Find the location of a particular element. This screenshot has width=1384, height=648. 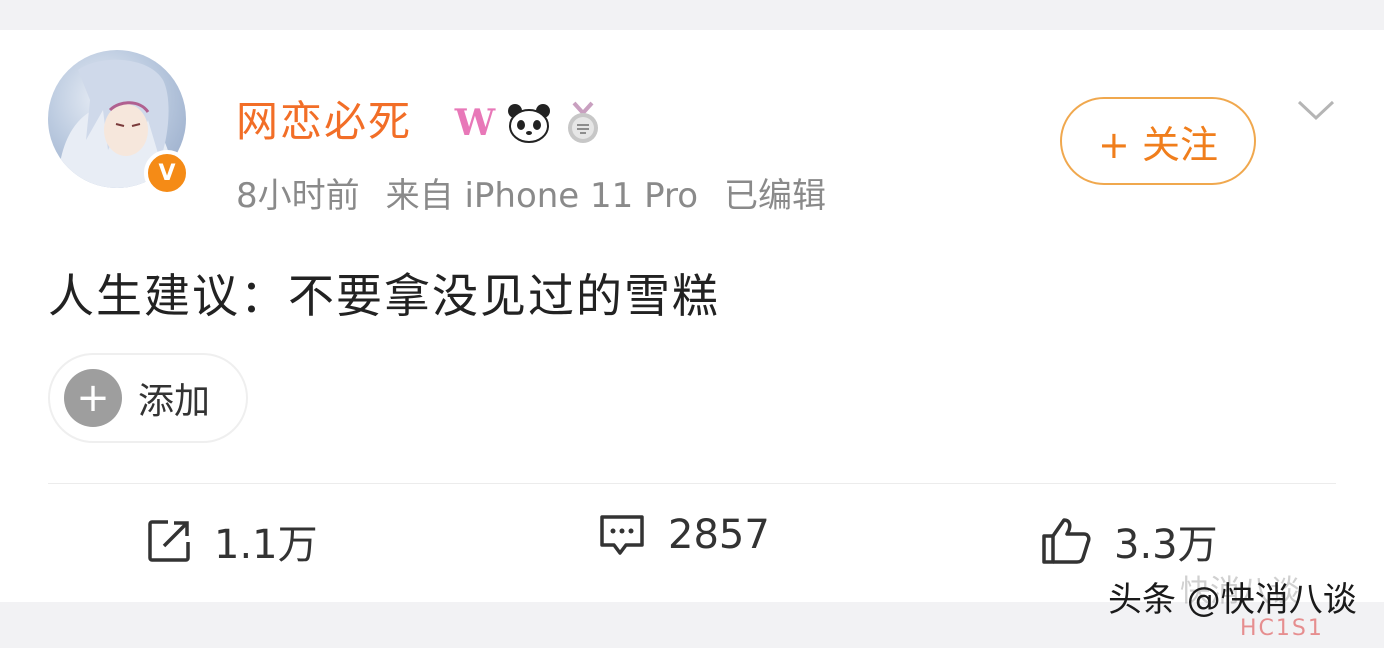

plus-icon: + is located at coordinates (93, 398).